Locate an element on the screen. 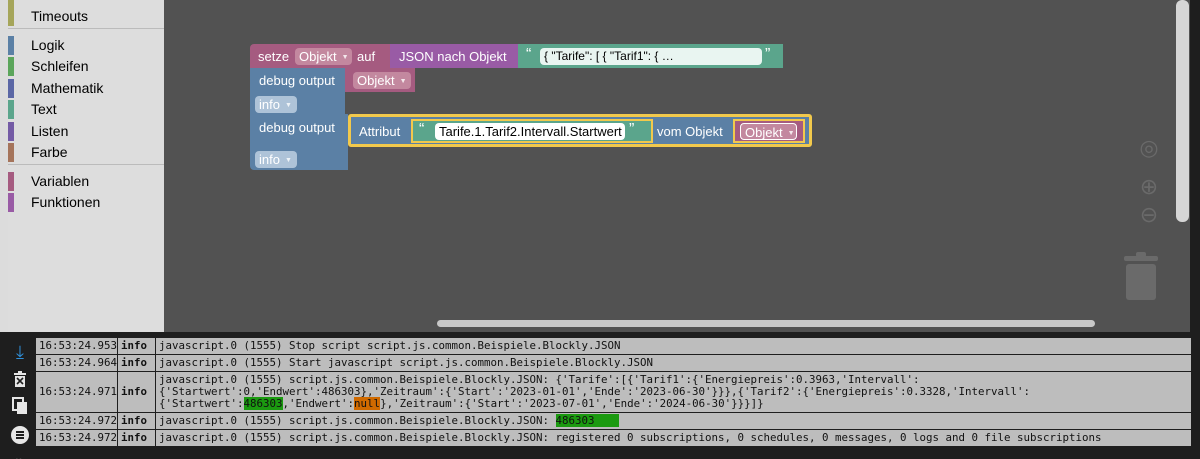  category-label: Mathematik is located at coordinates (67, 88).